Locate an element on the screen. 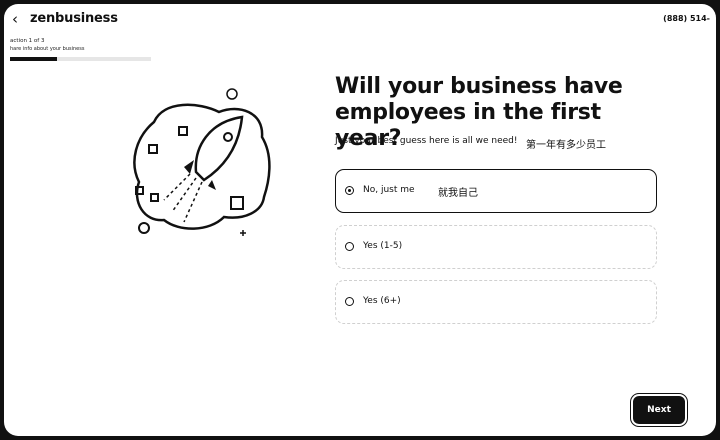 The image size is (720, 440). radio-selected-icon is located at coordinates (349, 190).